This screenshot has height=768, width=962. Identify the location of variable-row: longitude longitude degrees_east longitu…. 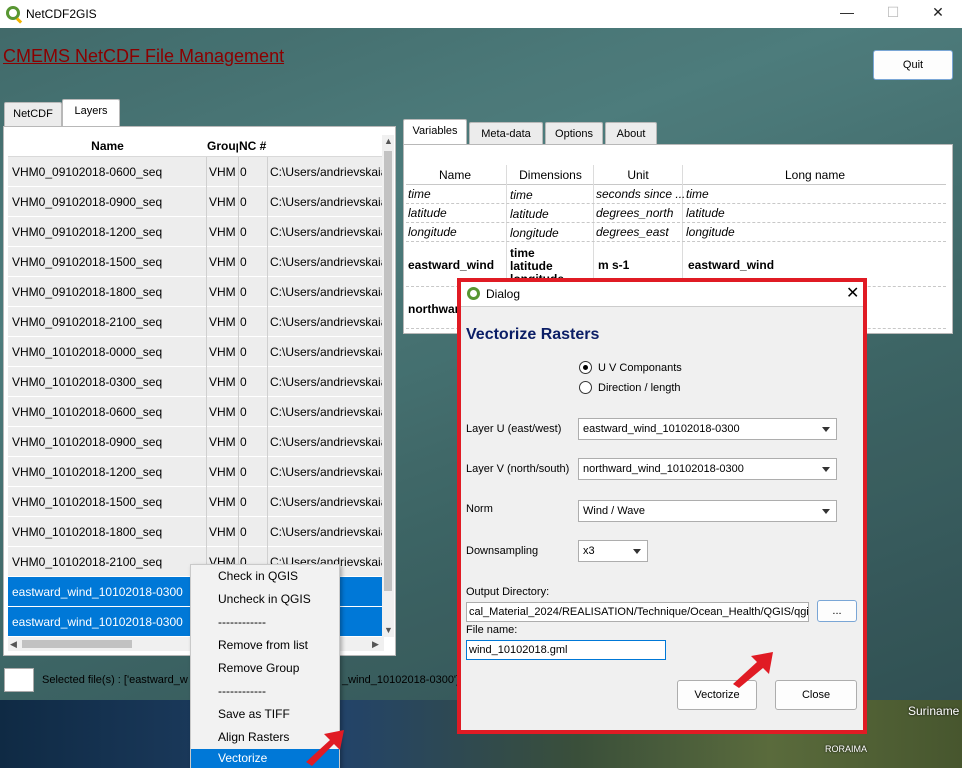
(676, 232).